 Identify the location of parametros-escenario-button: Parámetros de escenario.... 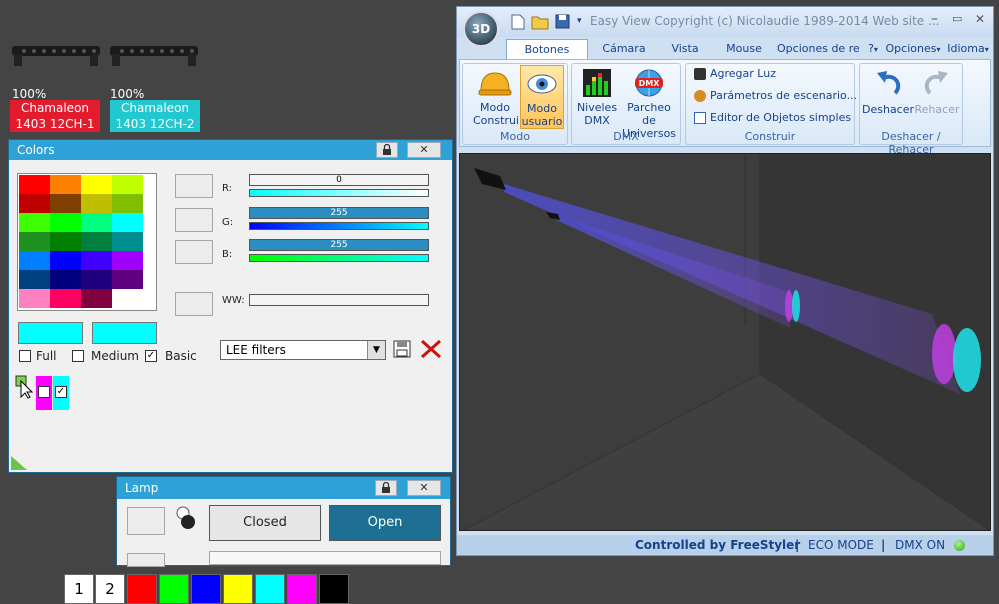
(775, 95).